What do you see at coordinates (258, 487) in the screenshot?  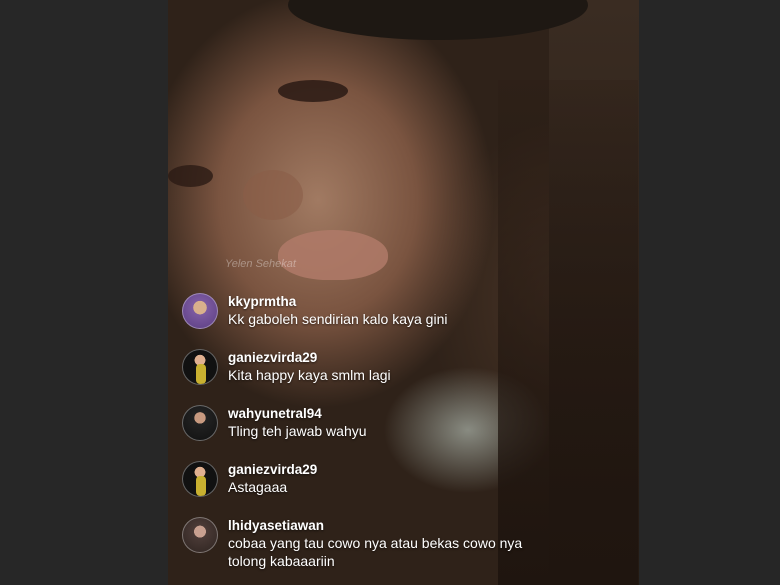 I see `comment-message: Astagaaa` at bounding box center [258, 487].